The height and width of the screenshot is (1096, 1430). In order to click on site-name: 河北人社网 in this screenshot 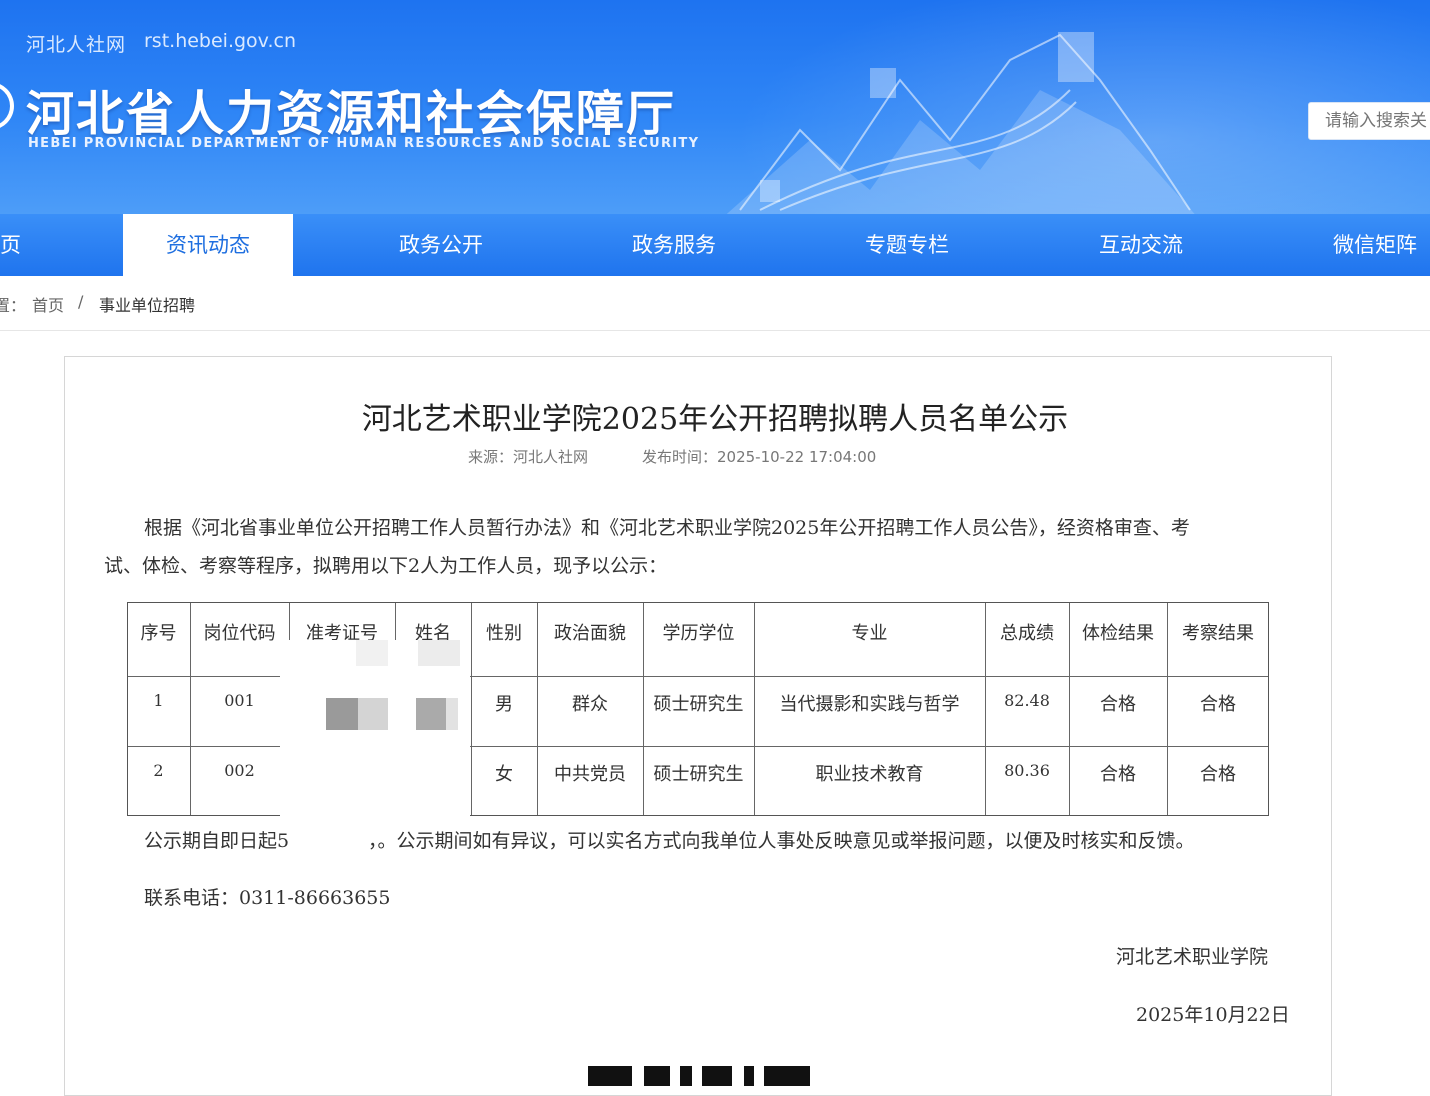, I will do `click(76, 43)`.